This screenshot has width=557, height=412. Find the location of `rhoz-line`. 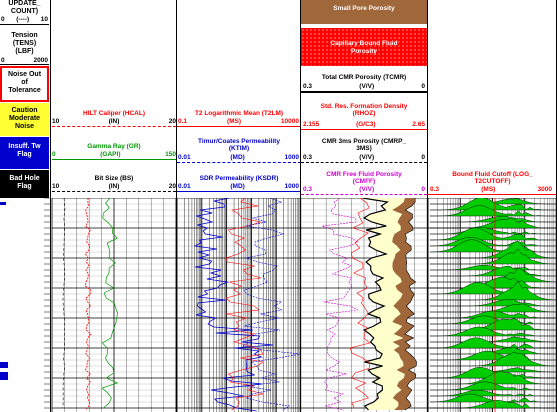

rhoz-line is located at coordinates (364, 129).